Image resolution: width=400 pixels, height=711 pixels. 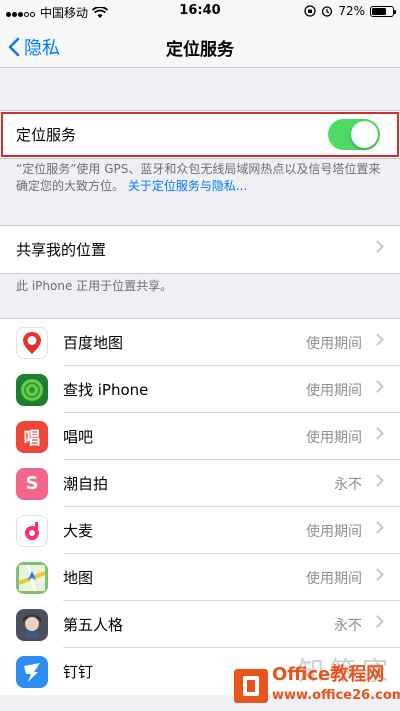 What do you see at coordinates (310, 11) in the screenshot?
I see `orientation-lock-icon` at bounding box center [310, 11].